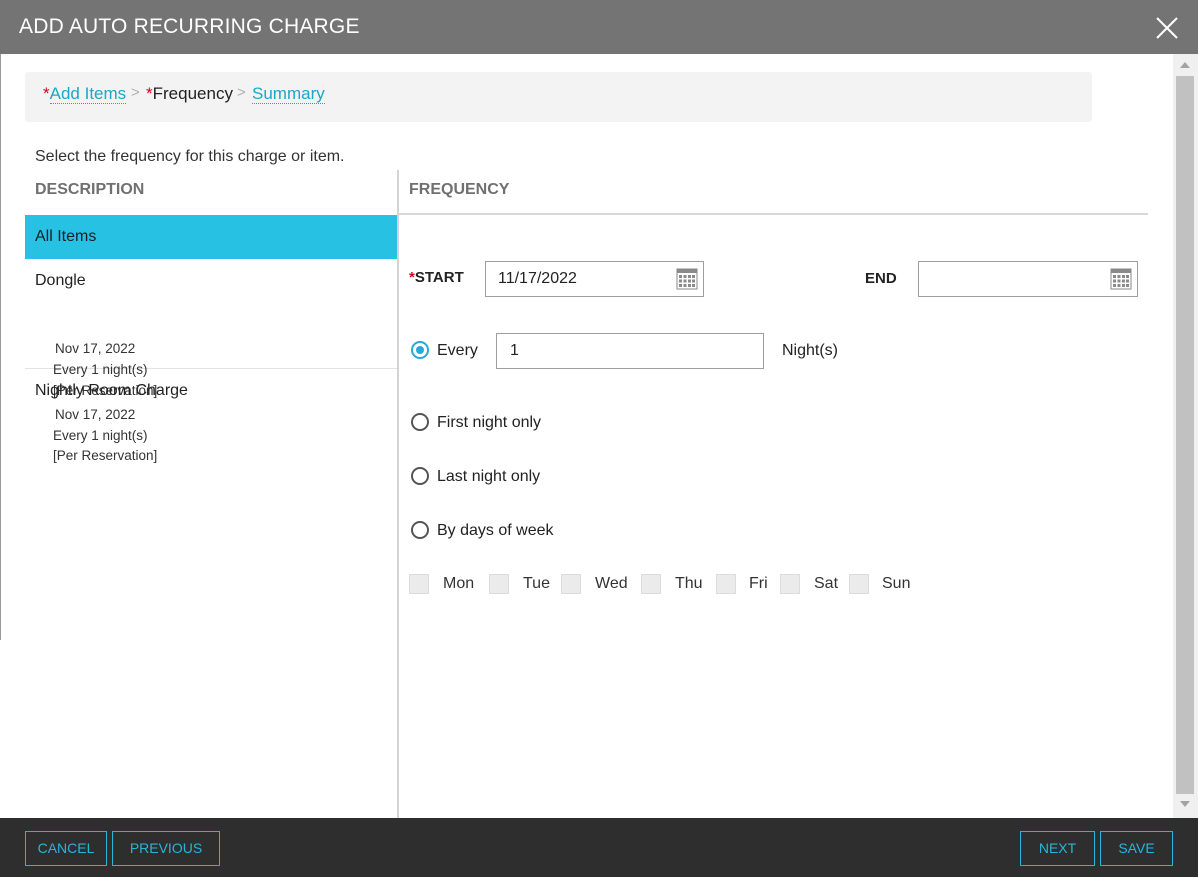 Image resolution: width=1198 pixels, height=877 pixels. I want to click on frequency-column-header: FREQUENCY, so click(459, 189).